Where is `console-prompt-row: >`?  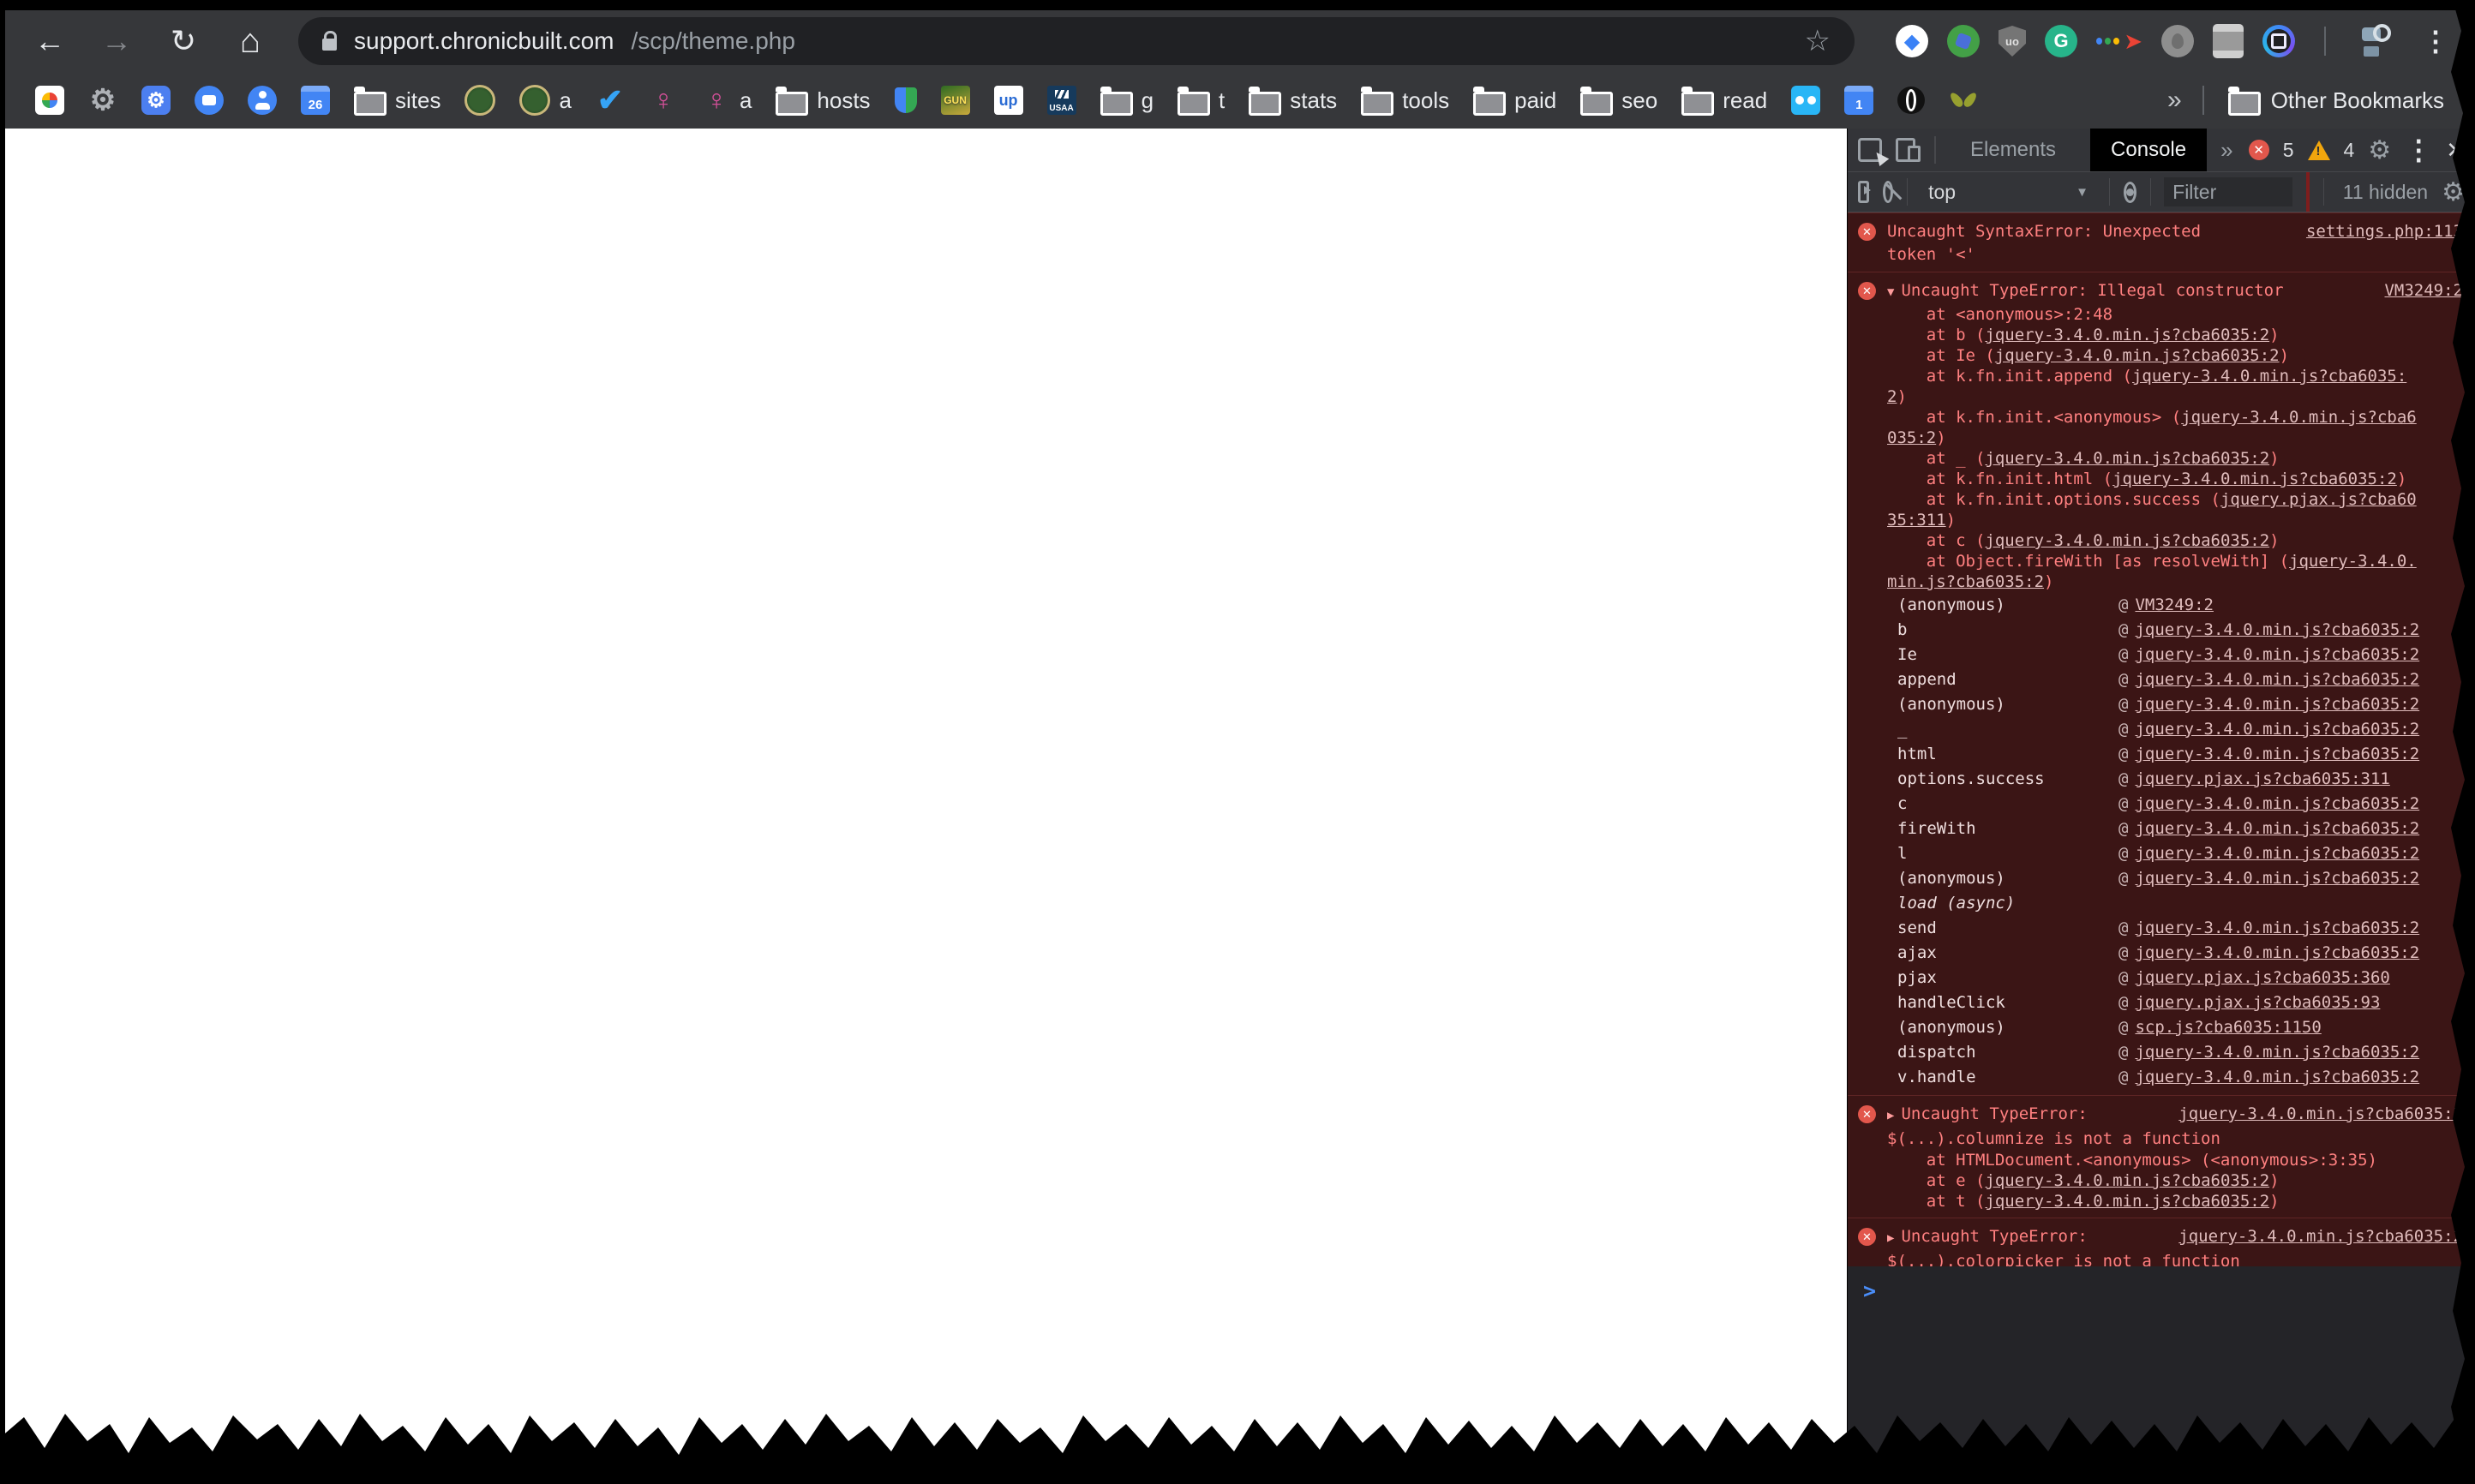 console-prompt-row: > is located at coordinates (2161, 1375).